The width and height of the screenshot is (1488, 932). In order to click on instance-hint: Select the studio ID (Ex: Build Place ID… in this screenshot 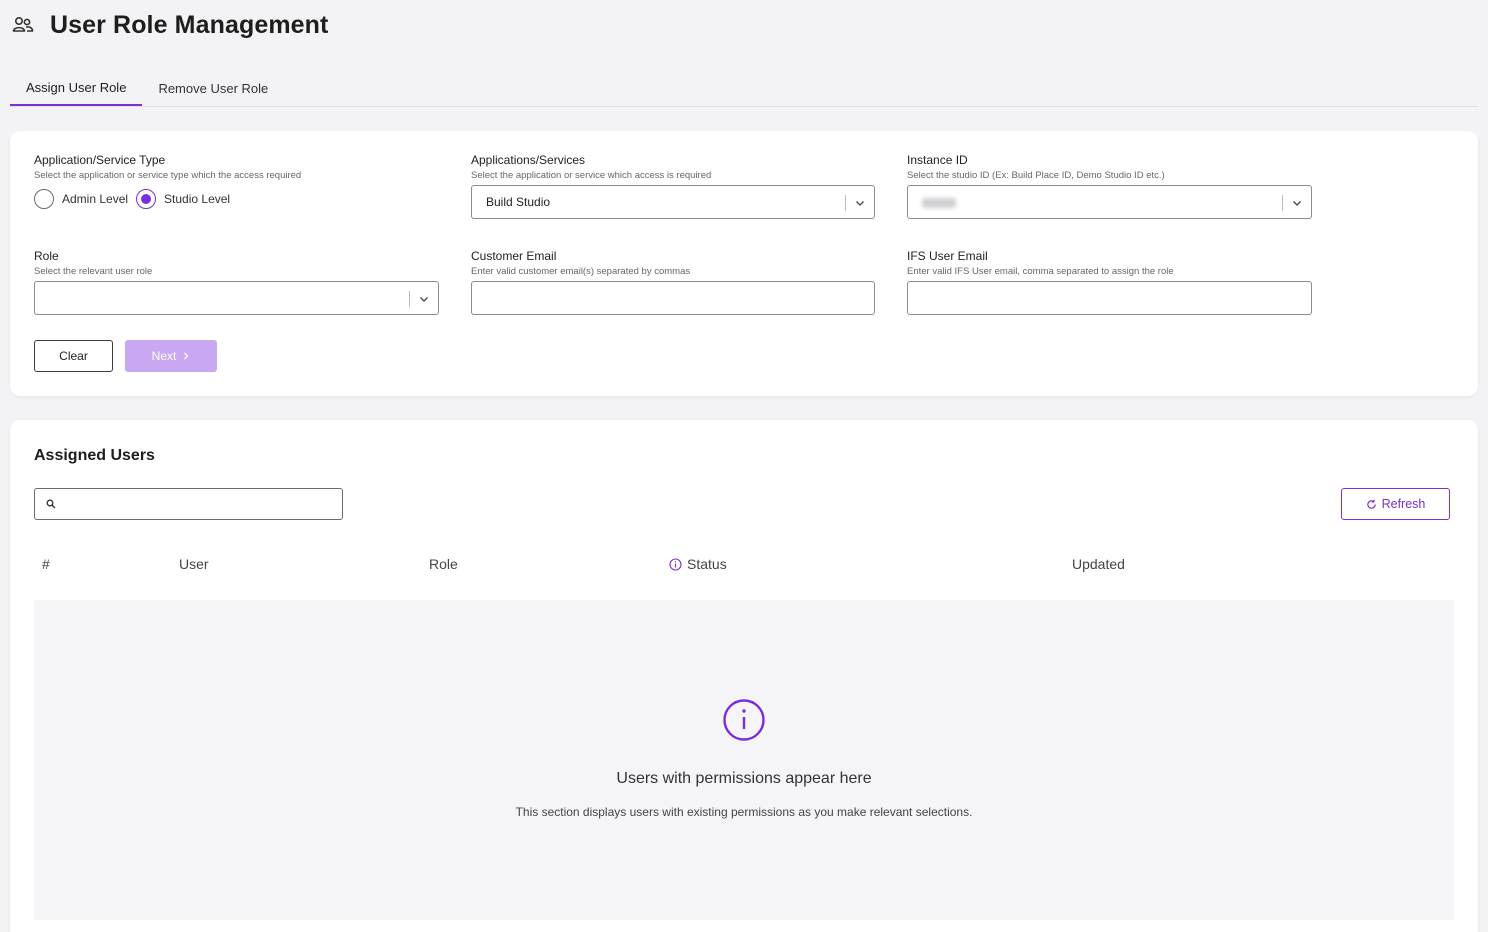, I will do `click(1036, 175)`.